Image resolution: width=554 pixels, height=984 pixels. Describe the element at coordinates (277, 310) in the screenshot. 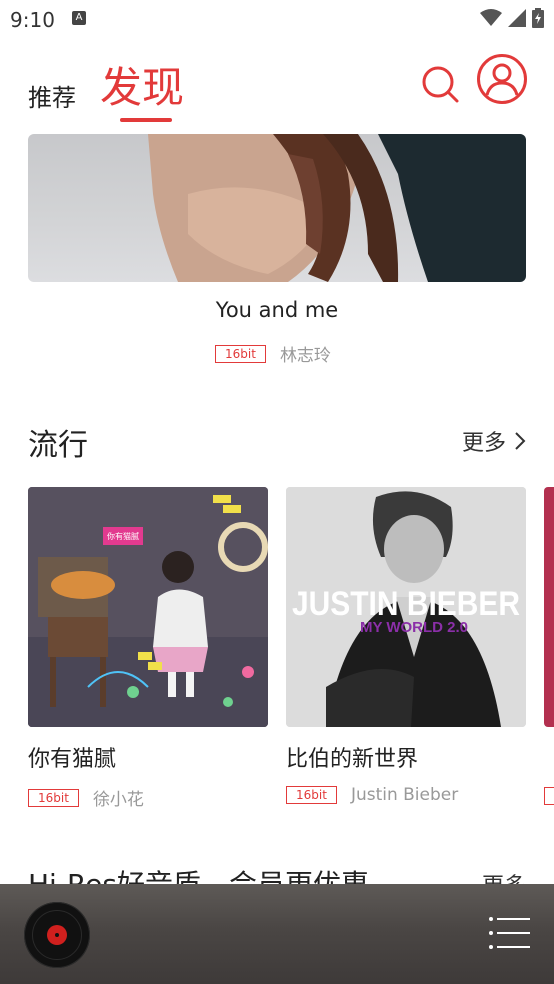

I see `hero-title: You and me` at that location.